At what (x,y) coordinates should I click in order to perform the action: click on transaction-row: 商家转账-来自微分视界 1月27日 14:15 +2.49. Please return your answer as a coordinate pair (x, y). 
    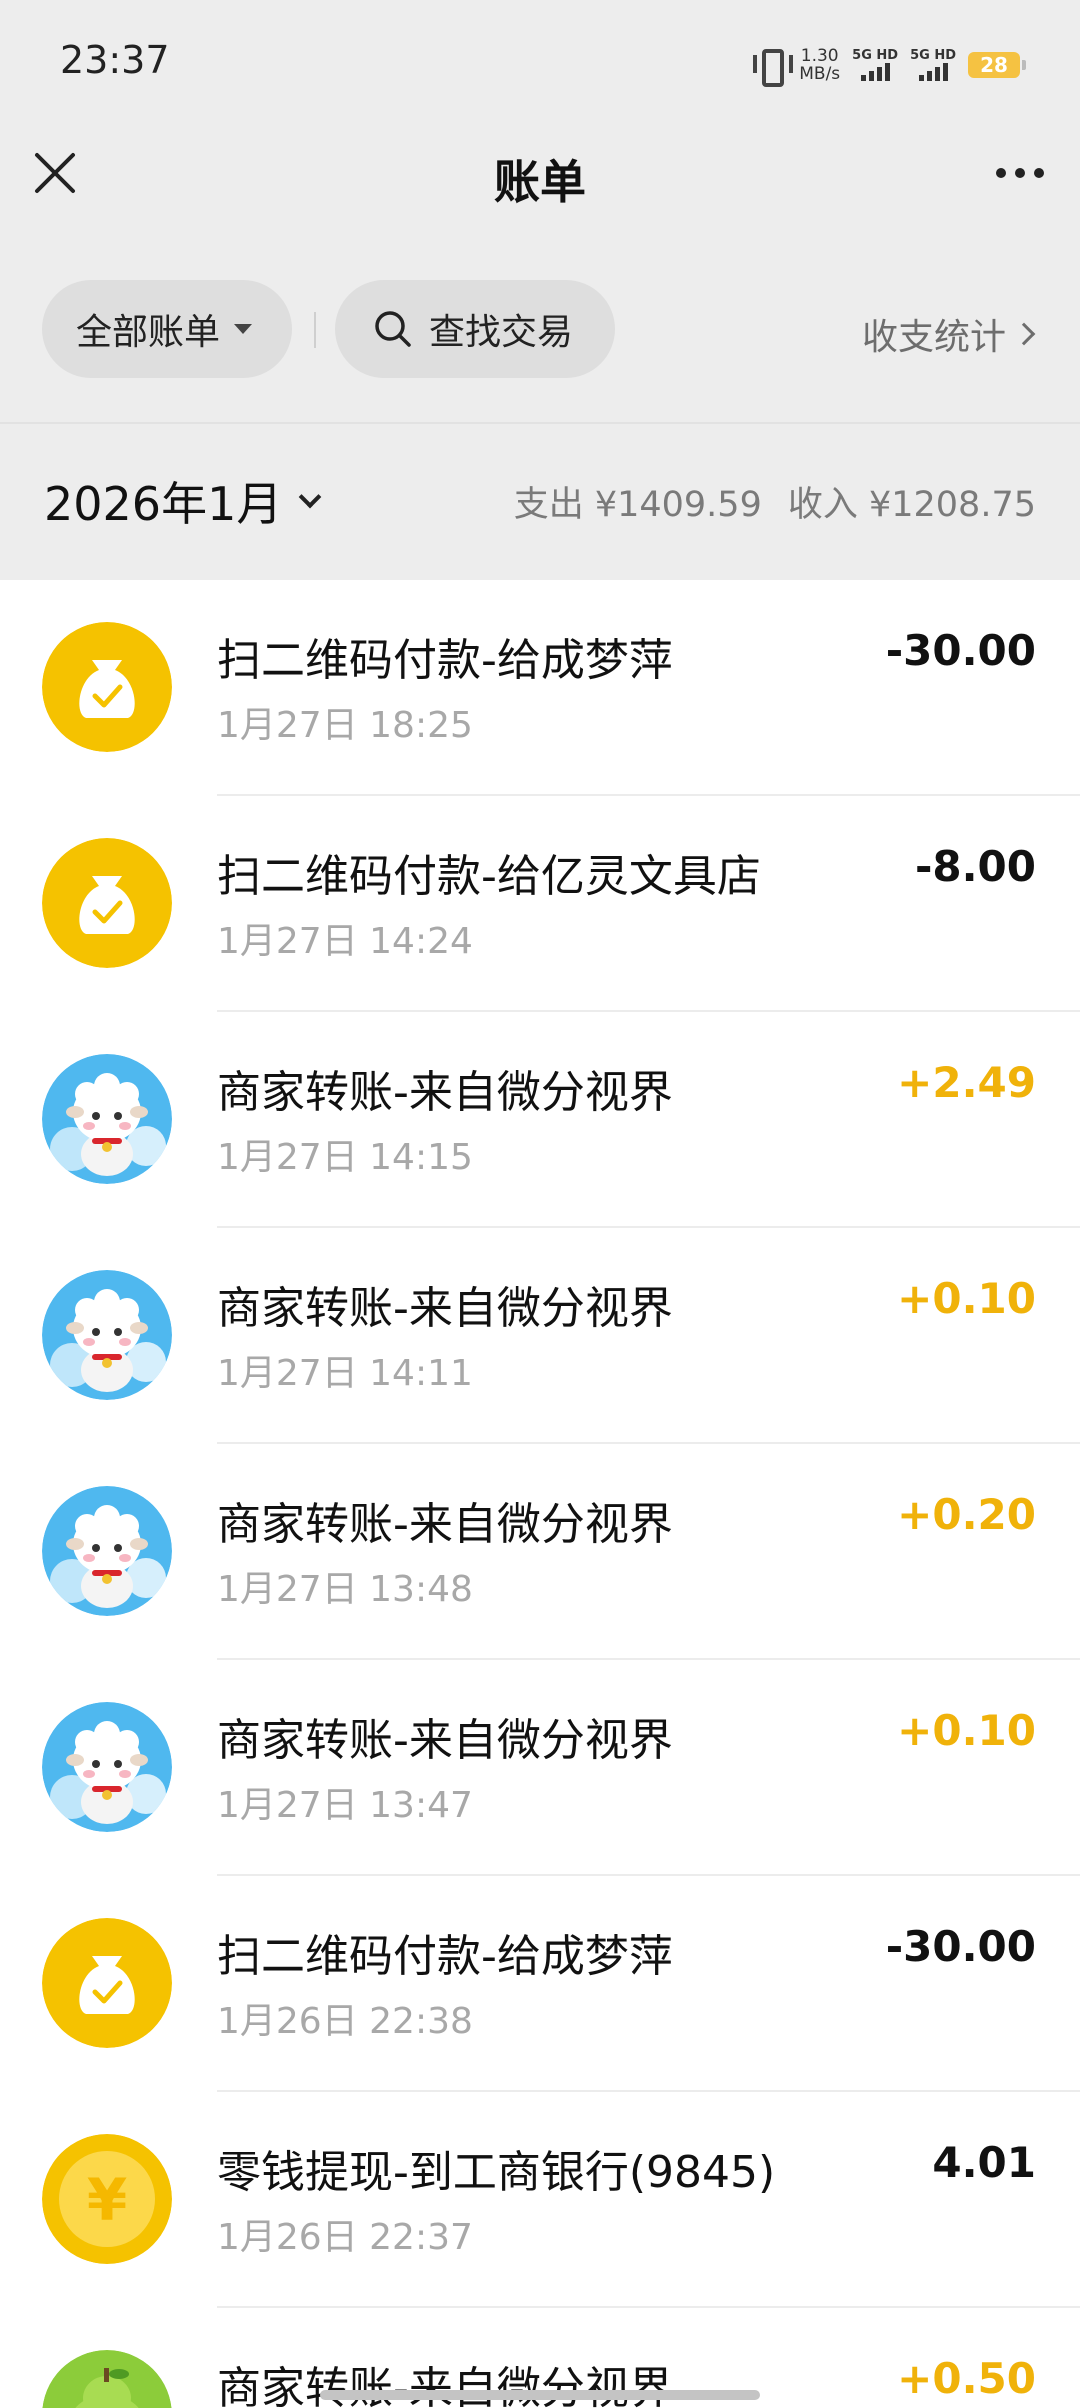
    Looking at the image, I should click on (540, 1120).